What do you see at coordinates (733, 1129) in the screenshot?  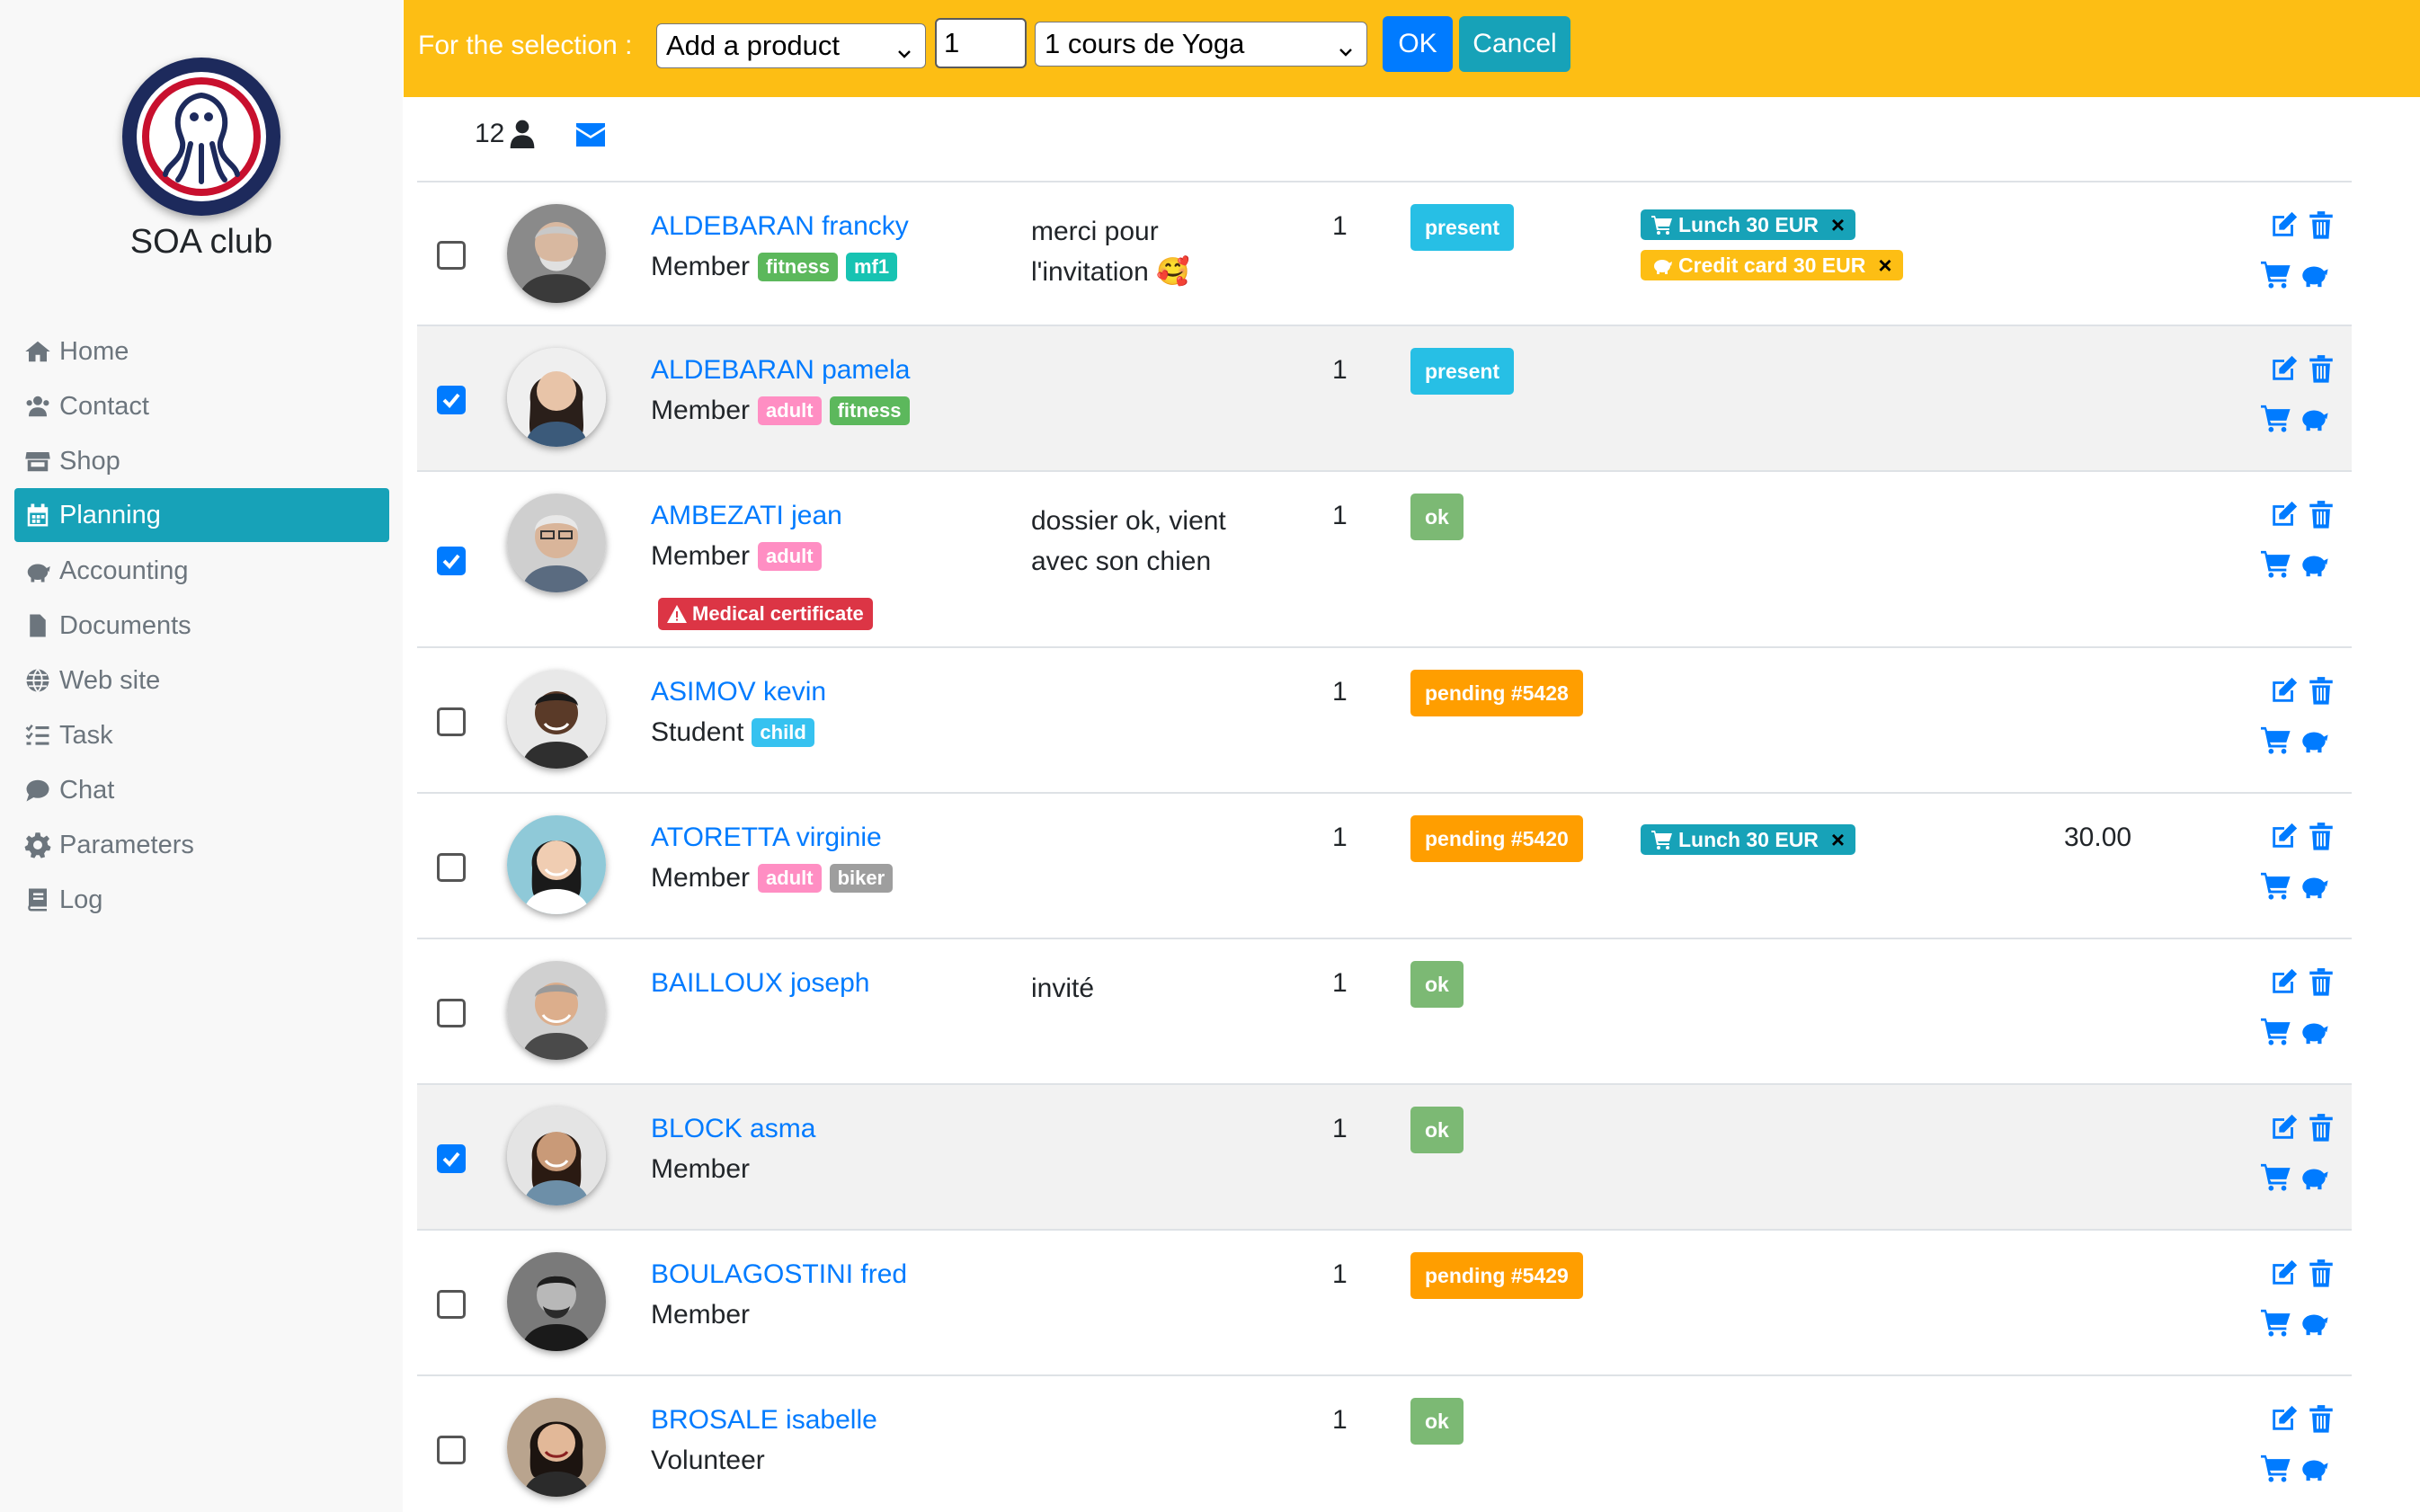 I see `participant-name: BLOCK asma` at bounding box center [733, 1129].